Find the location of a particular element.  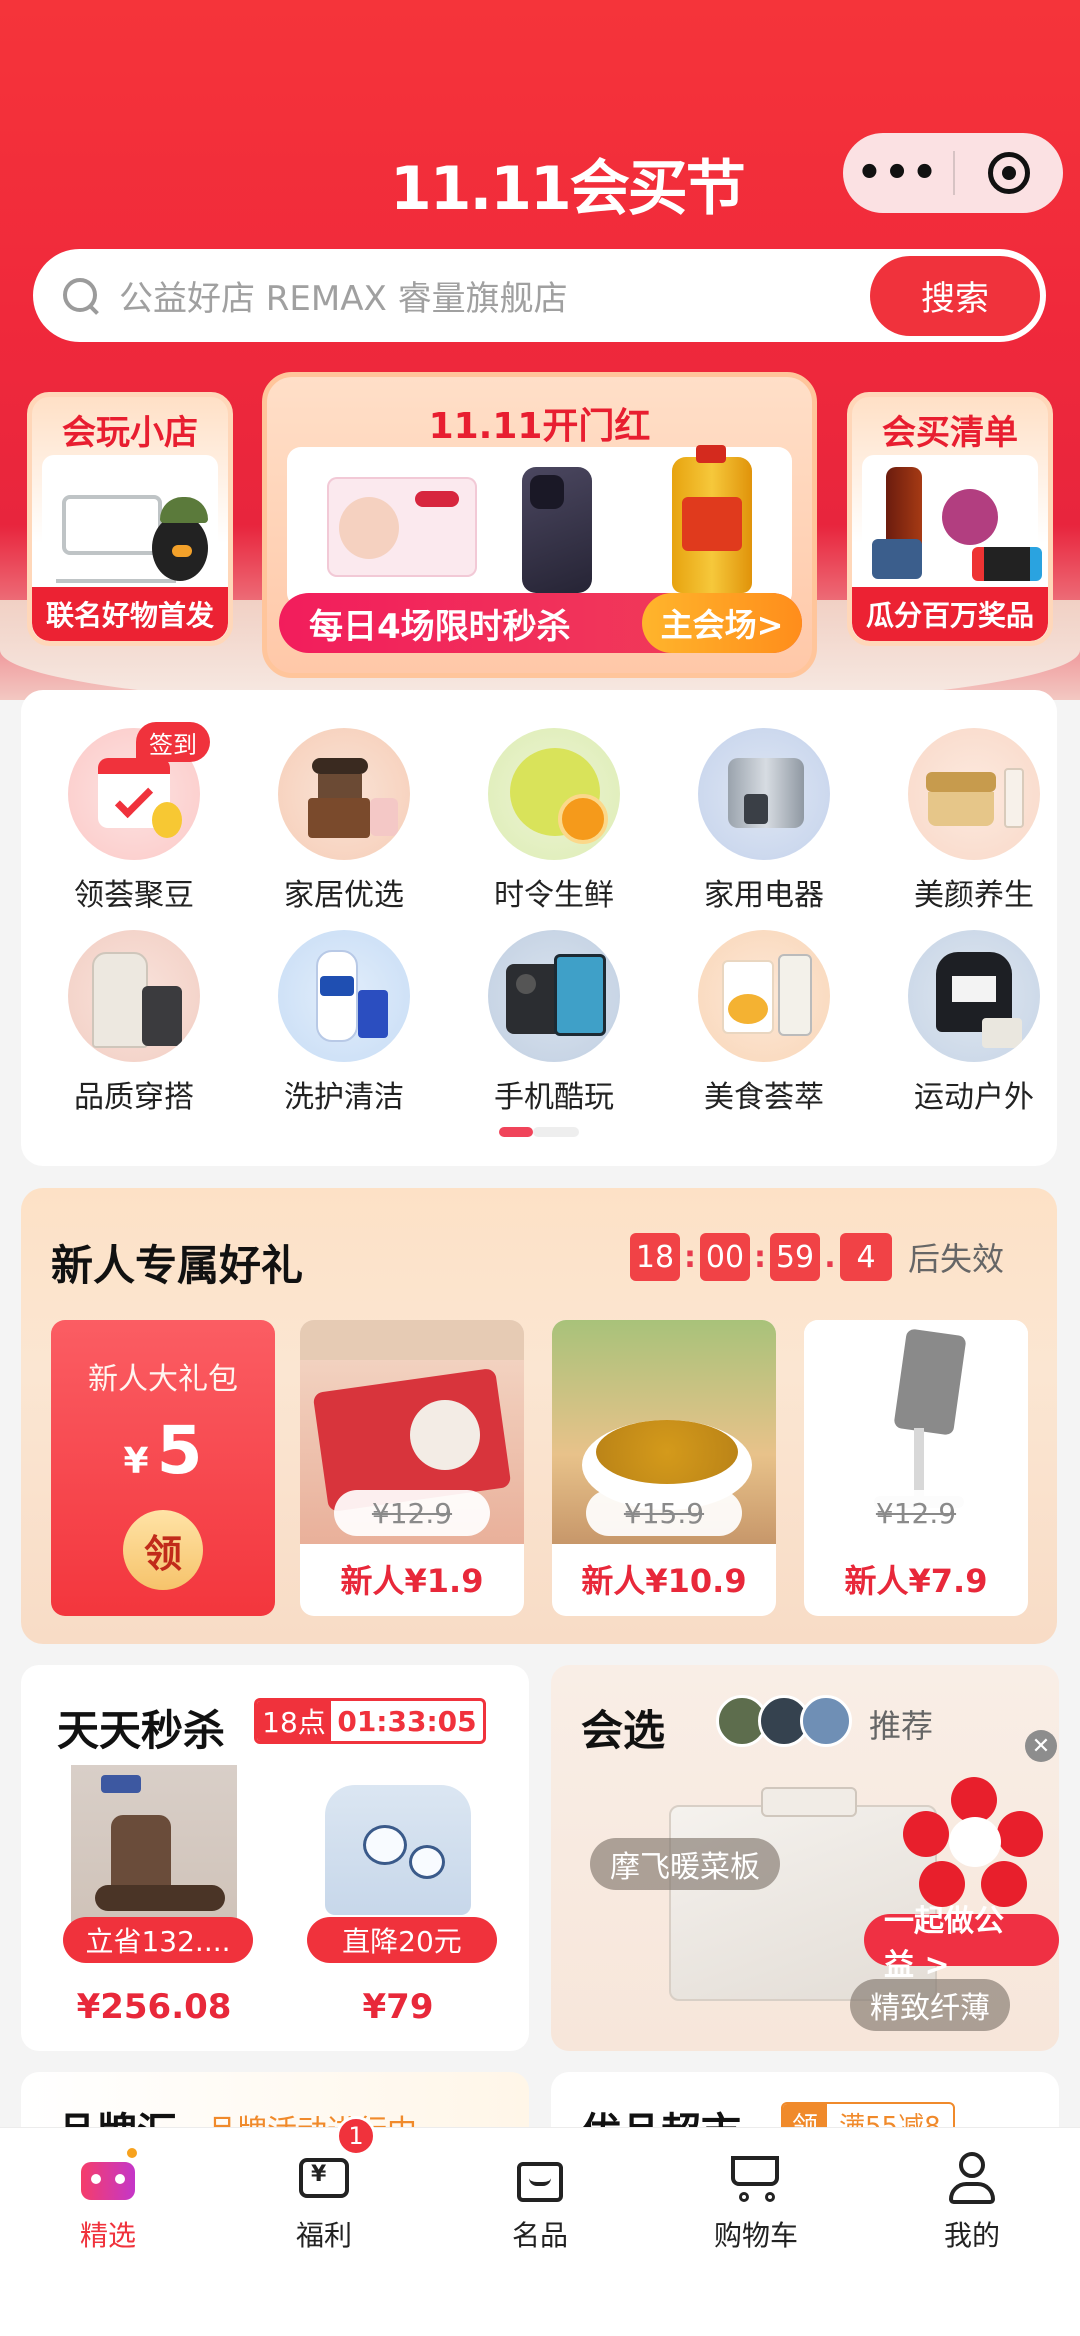

search-input: 公益好店 REMAX 睿量旗舰店 is located at coordinates (494, 295).